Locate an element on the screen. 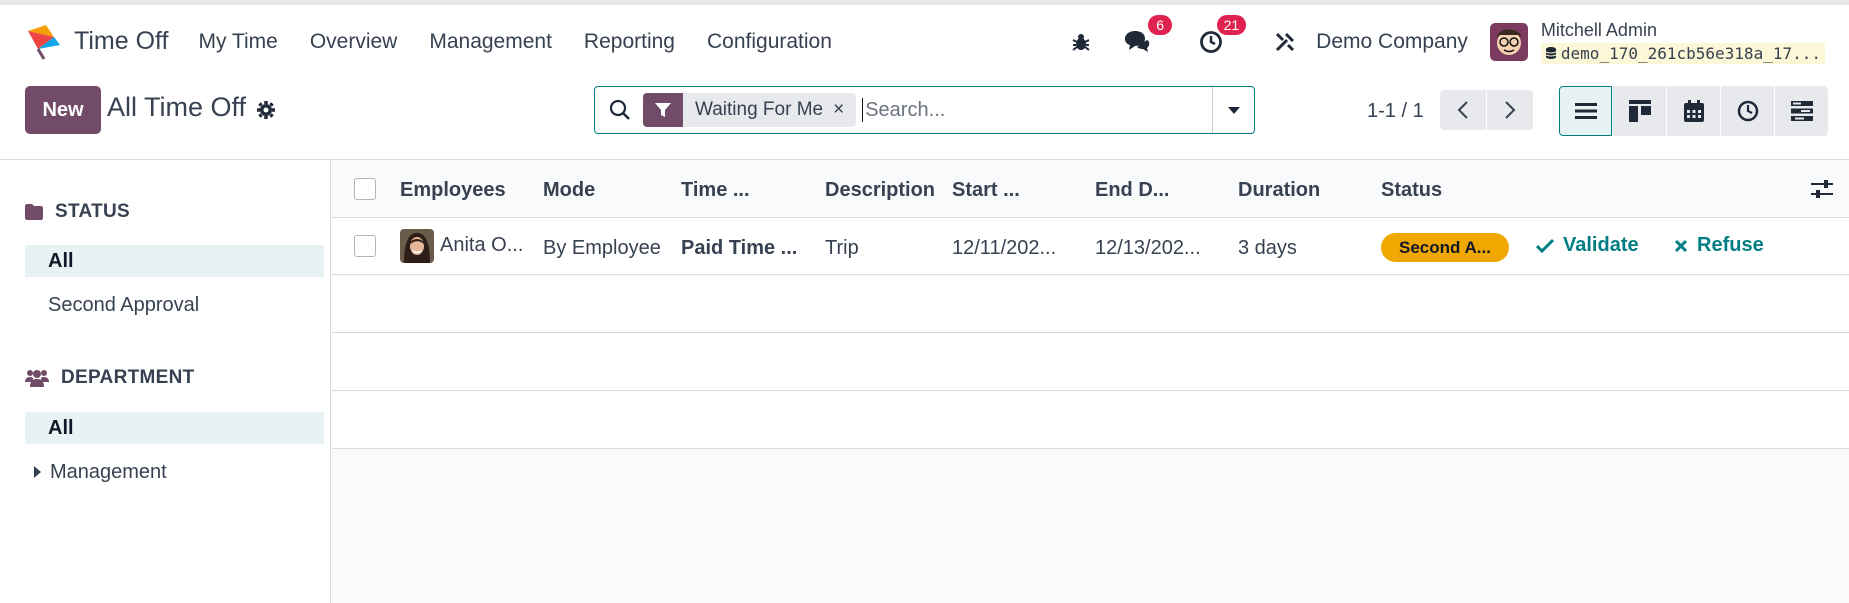 The width and height of the screenshot is (1849, 603). menu-configuration: Configuration is located at coordinates (769, 42).